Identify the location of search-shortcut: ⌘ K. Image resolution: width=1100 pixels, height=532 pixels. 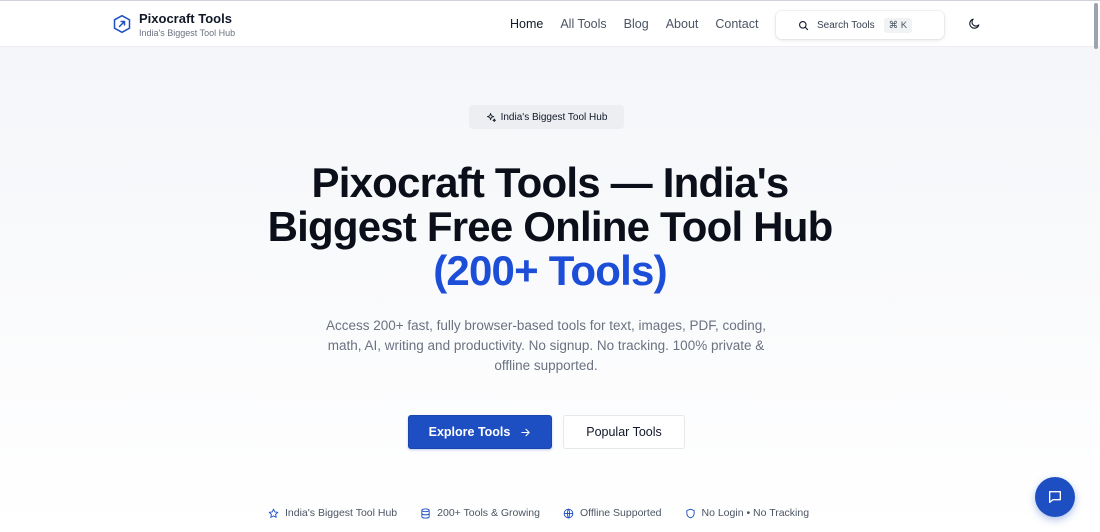
(898, 25).